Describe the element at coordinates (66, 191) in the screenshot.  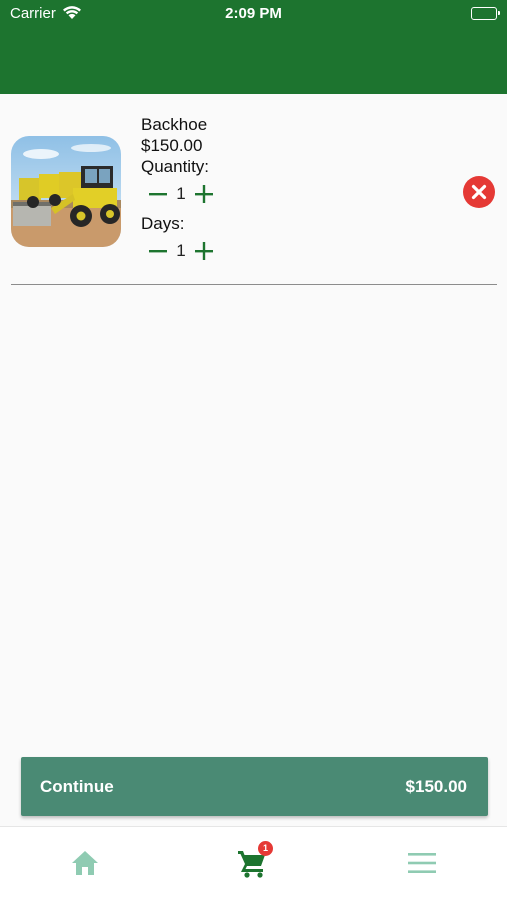
I see `backhoe-photo` at that location.